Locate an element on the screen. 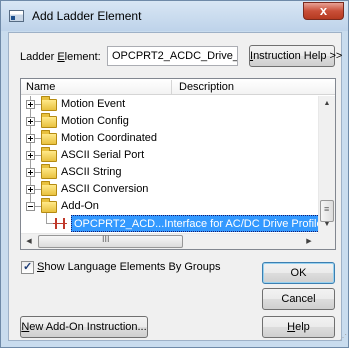  list-header: Name Description is located at coordinates (178, 87).